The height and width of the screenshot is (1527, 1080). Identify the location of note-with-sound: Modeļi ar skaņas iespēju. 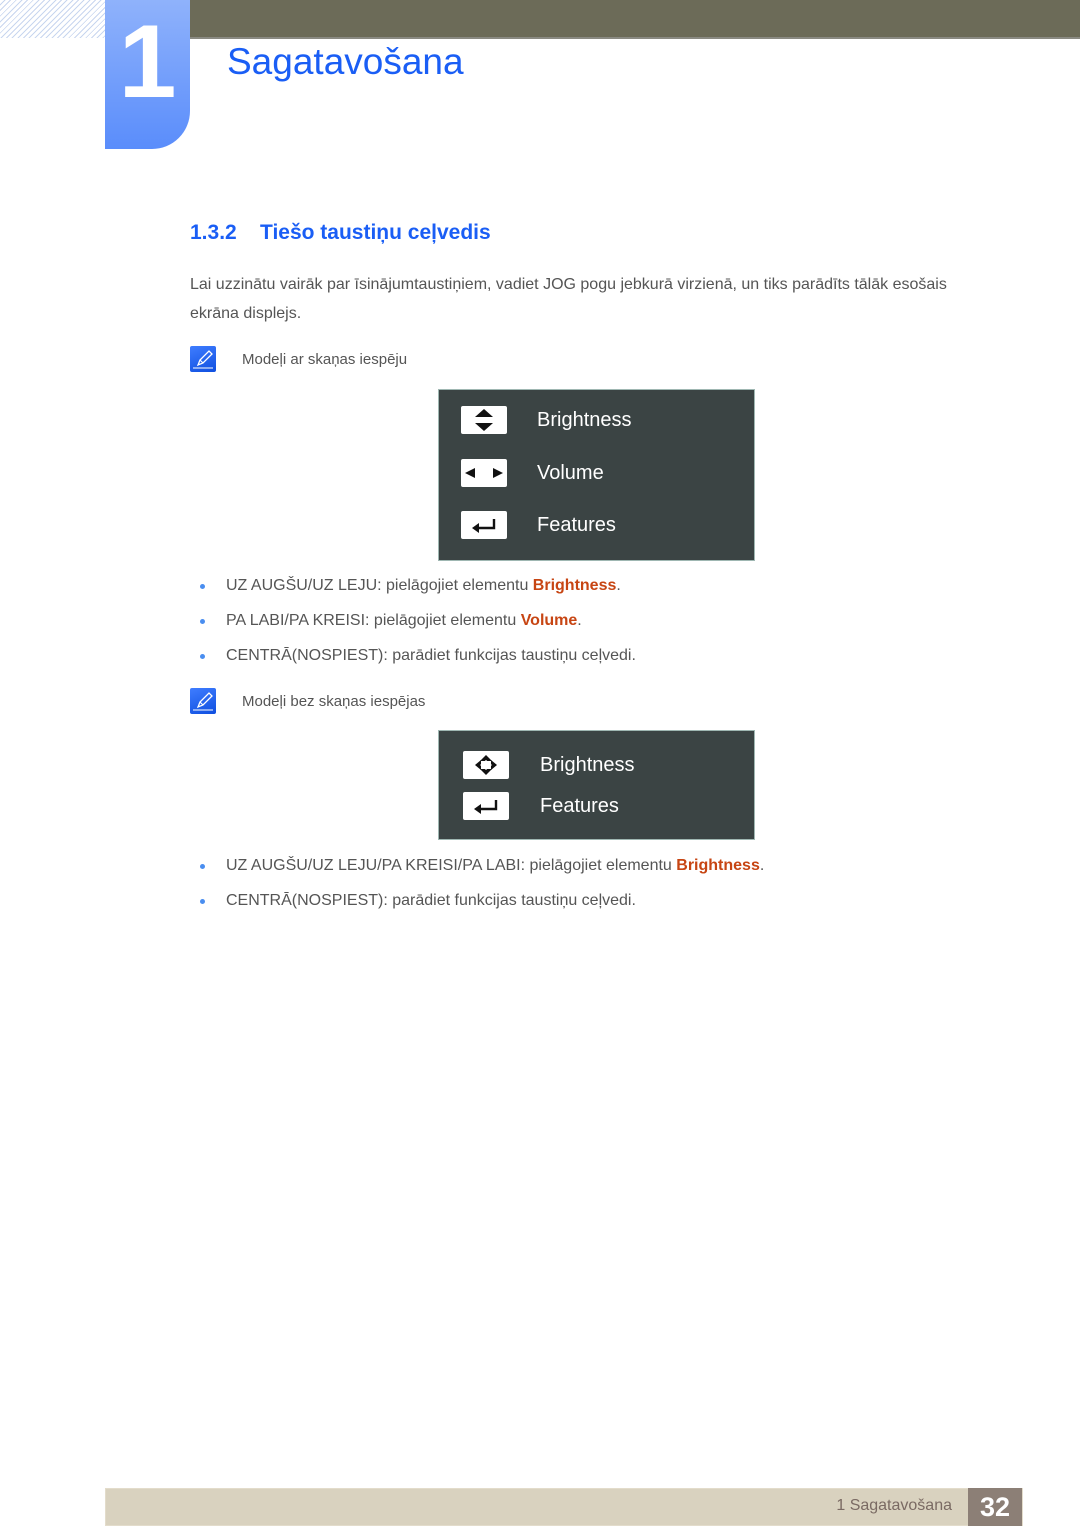
(298, 359).